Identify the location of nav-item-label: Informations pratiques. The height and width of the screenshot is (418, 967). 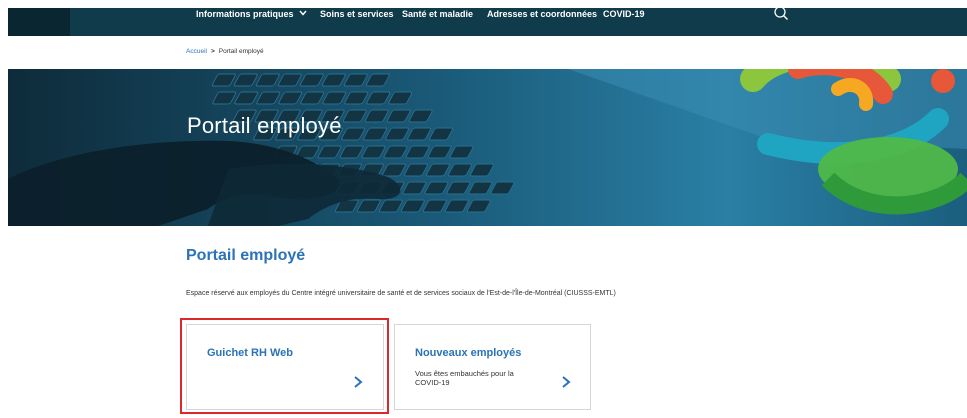
(245, 14).